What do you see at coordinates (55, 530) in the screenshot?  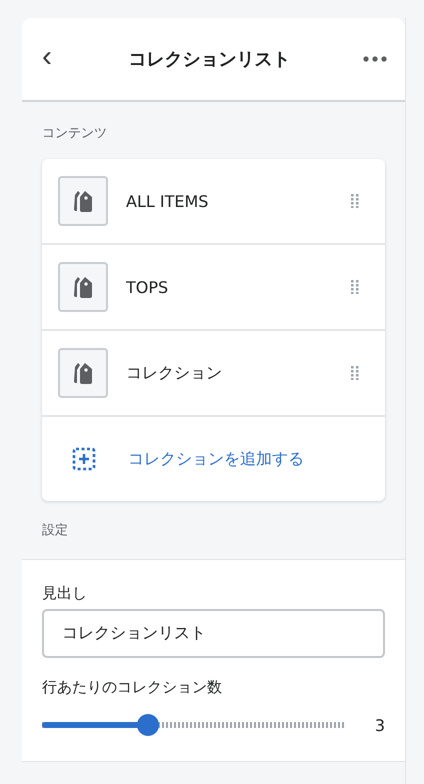 I see `section-label: 設定` at bounding box center [55, 530].